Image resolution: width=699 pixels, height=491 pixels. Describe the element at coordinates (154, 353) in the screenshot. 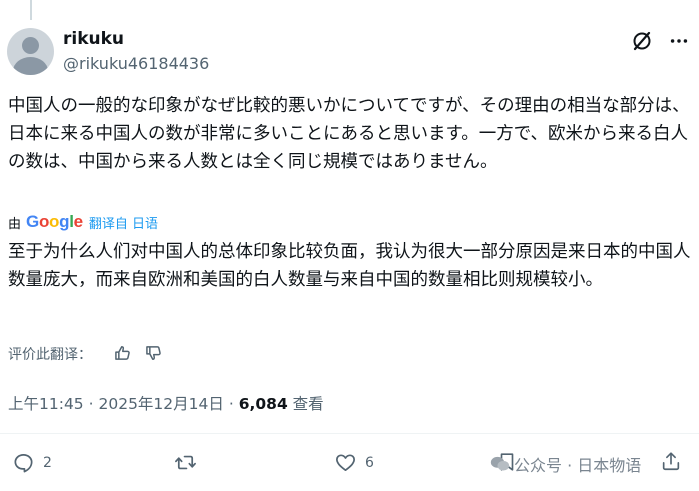

I see `thumbs-down-icon` at that location.